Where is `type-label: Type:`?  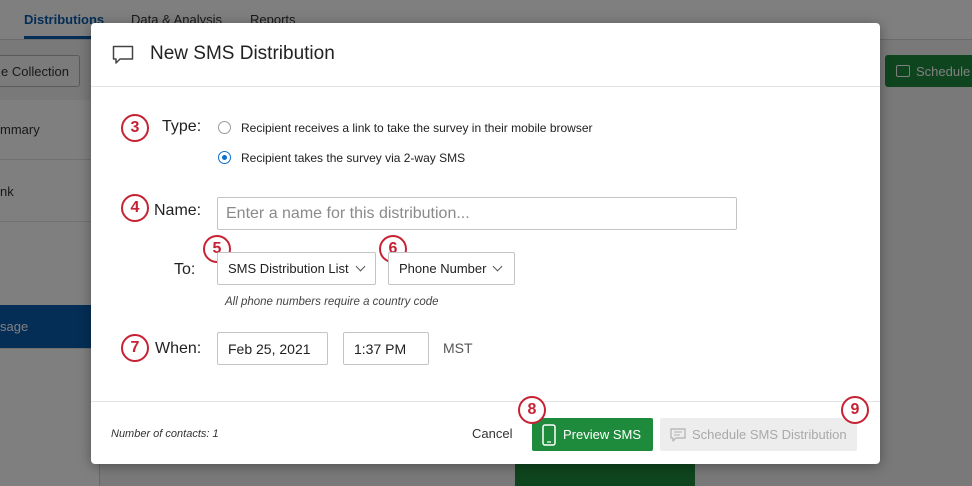 type-label: Type: is located at coordinates (182, 126).